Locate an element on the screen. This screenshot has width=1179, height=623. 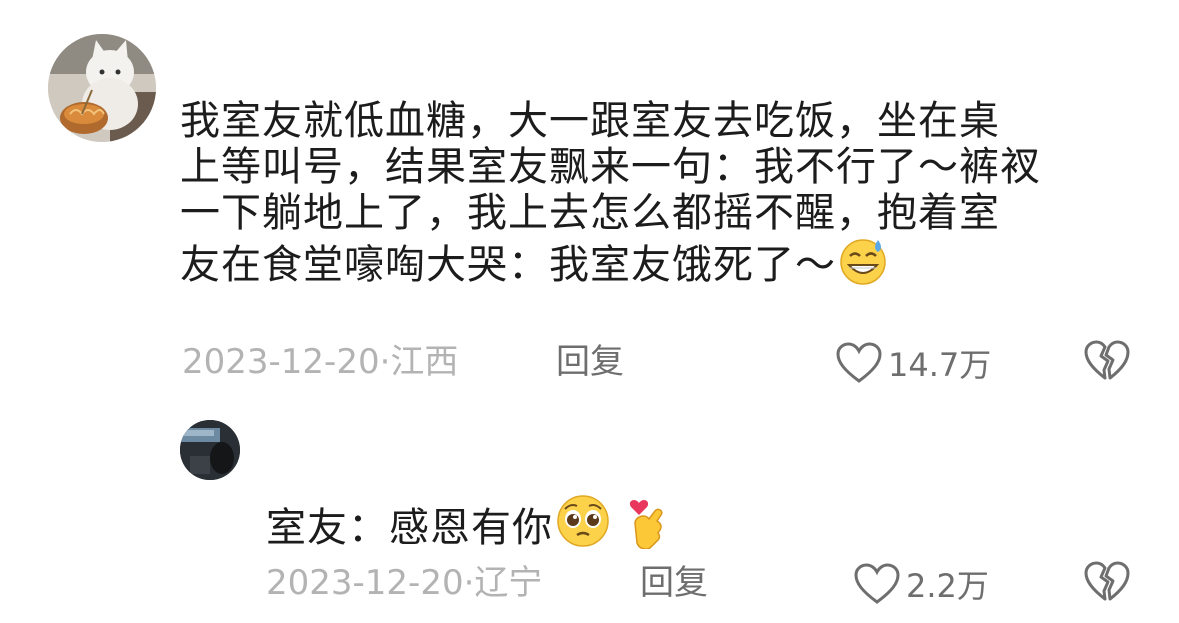
finger-heart-emoji is located at coordinates (647, 526).